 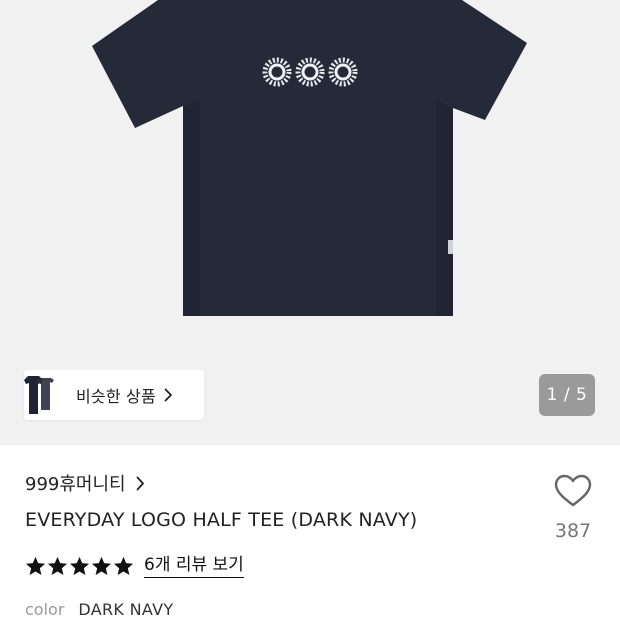 What do you see at coordinates (39, 395) in the screenshot?
I see `similar-products-thumbnail` at bounding box center [39, 395].